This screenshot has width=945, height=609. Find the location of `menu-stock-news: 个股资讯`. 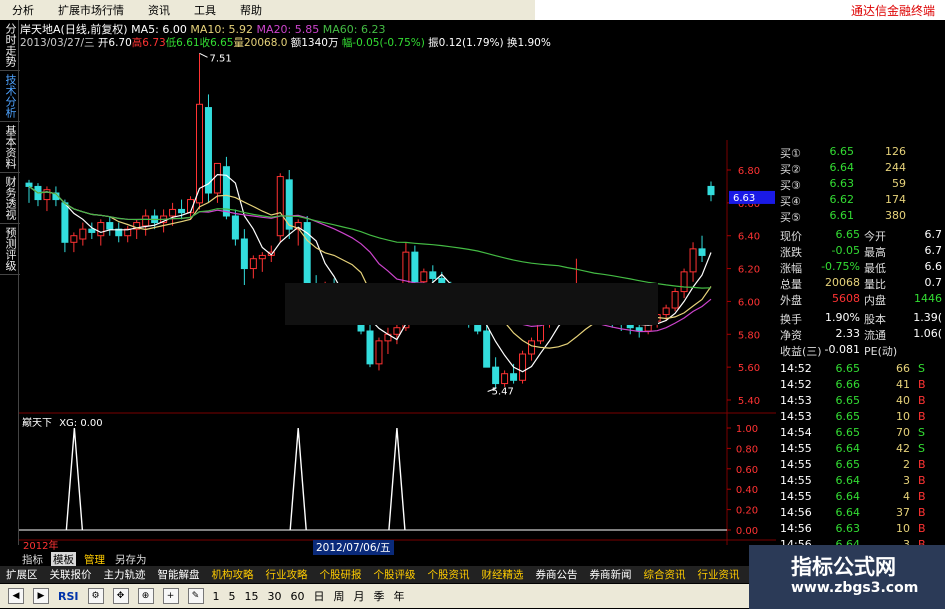

menu-stock-news: 个股资讯 is located at coordinates (449, 574).